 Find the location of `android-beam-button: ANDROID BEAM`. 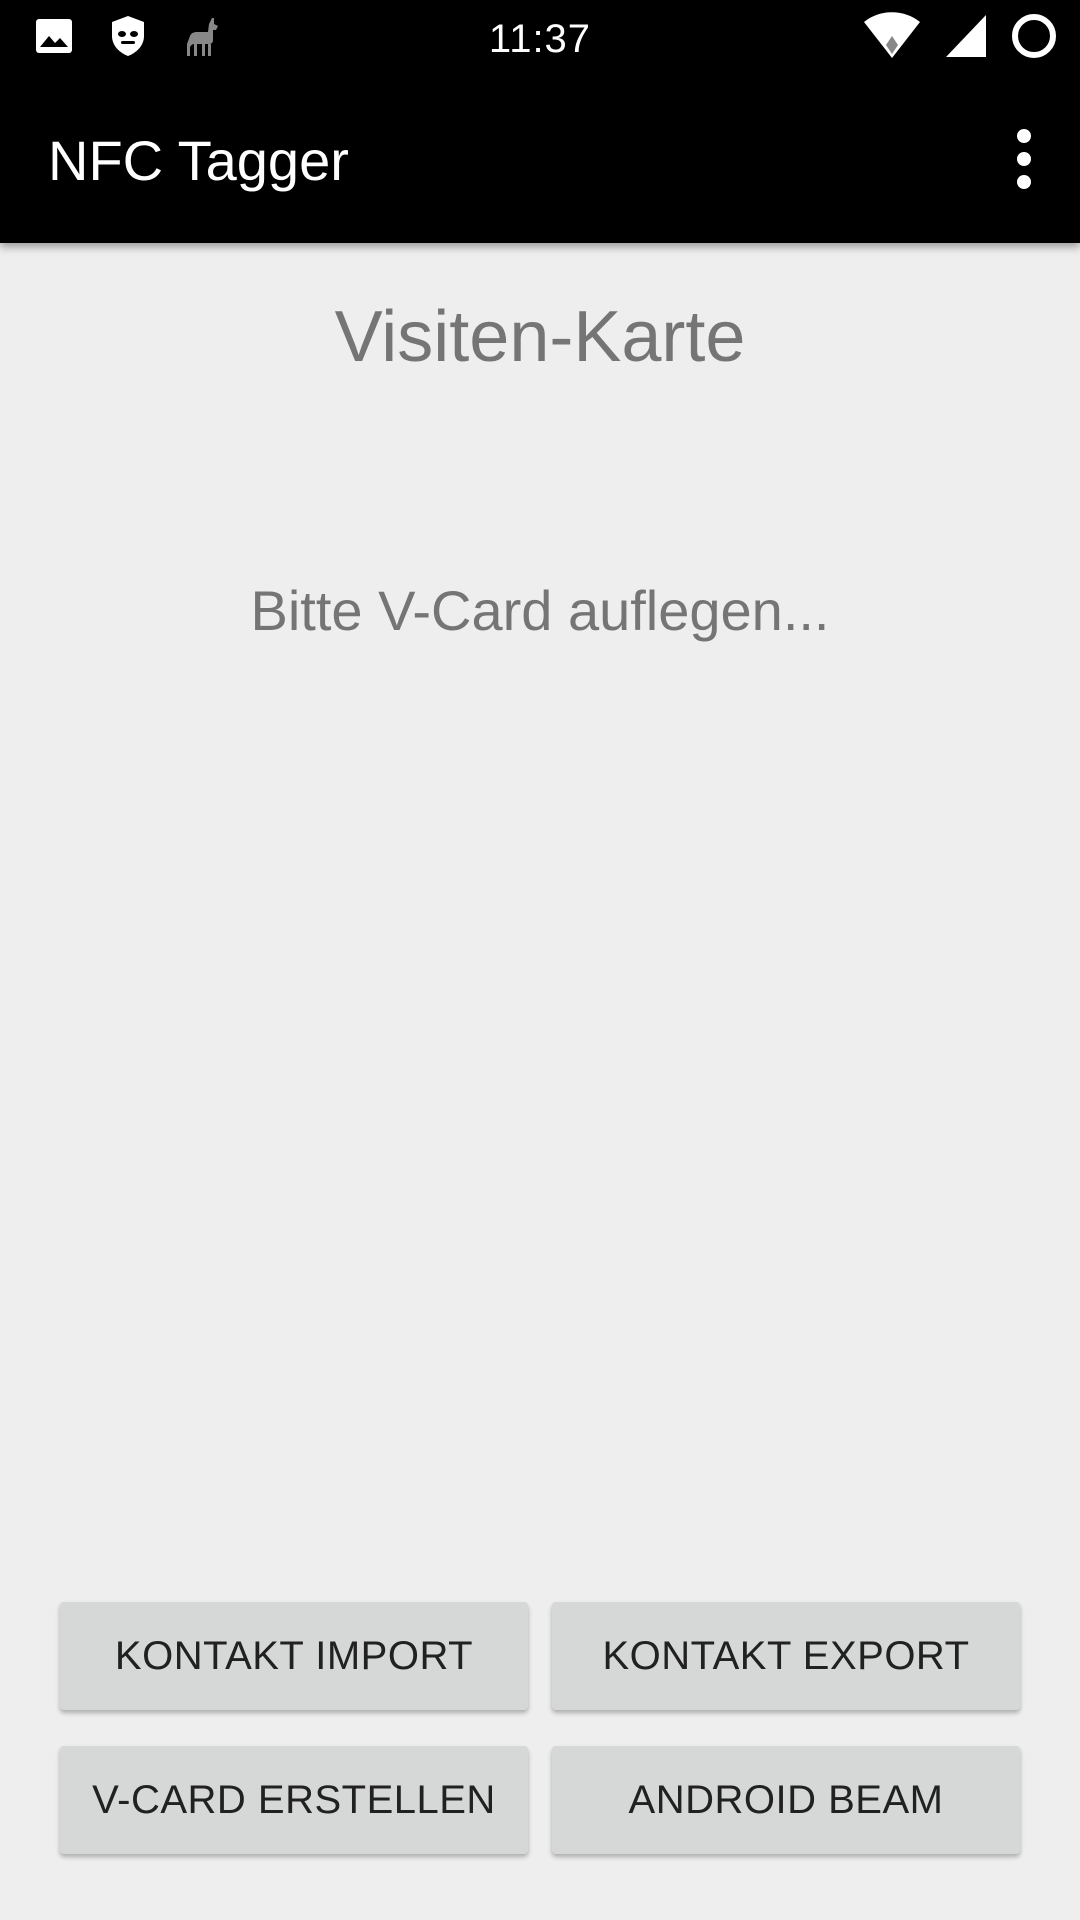

android-beam-button: ANDROID BEAM is located at coordinates (786, 1800).